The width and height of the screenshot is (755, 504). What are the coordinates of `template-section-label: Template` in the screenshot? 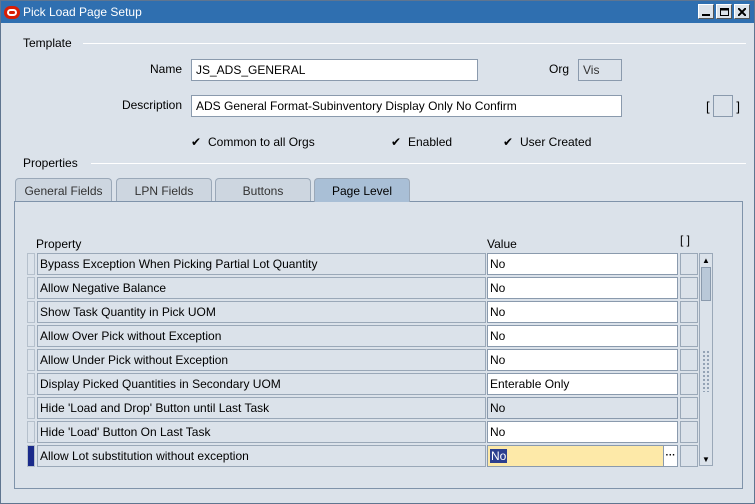 It's located at (47, 43).